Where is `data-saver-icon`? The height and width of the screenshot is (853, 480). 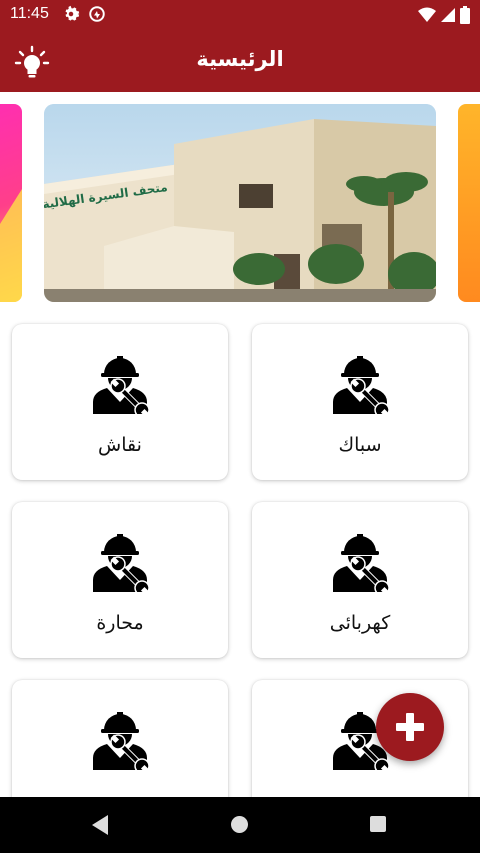 data-saver-icon is located at coordinates (97, 14).